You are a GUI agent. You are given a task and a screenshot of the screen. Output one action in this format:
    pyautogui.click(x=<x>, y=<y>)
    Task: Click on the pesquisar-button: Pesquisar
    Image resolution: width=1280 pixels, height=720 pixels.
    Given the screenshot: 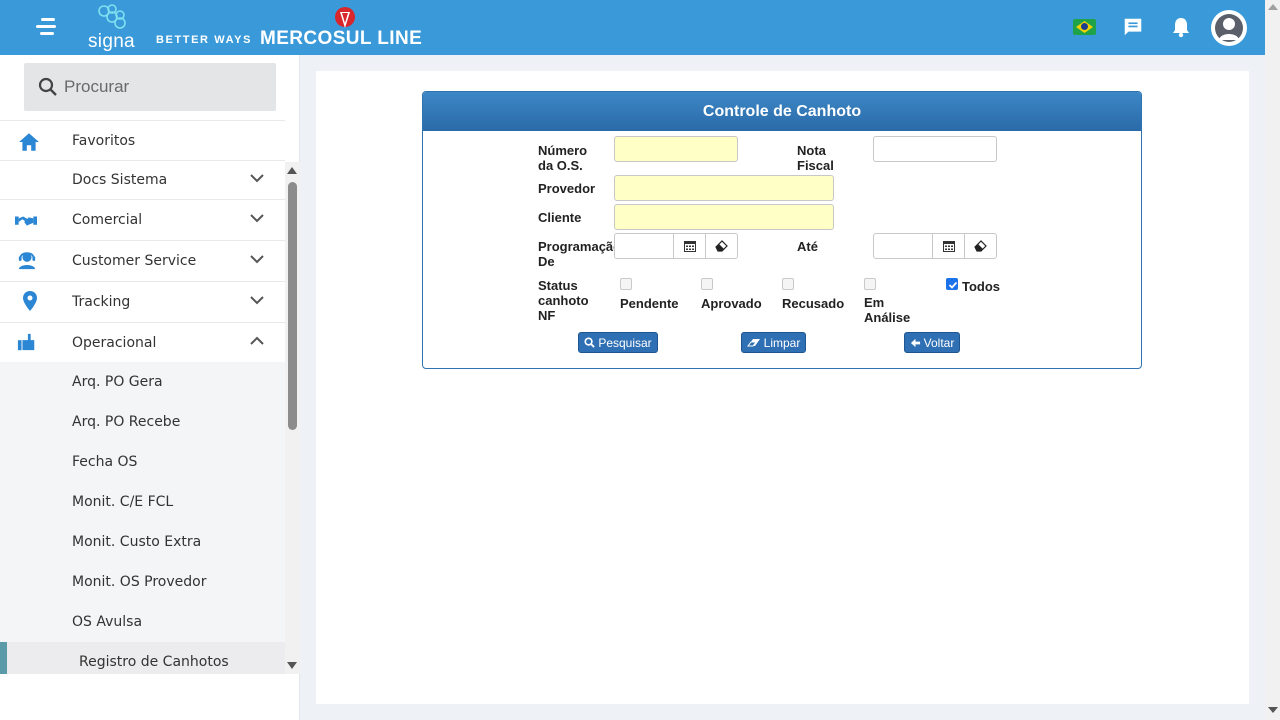 What is the action you would take?
    pyautogui.click(x=618, y=342)
    